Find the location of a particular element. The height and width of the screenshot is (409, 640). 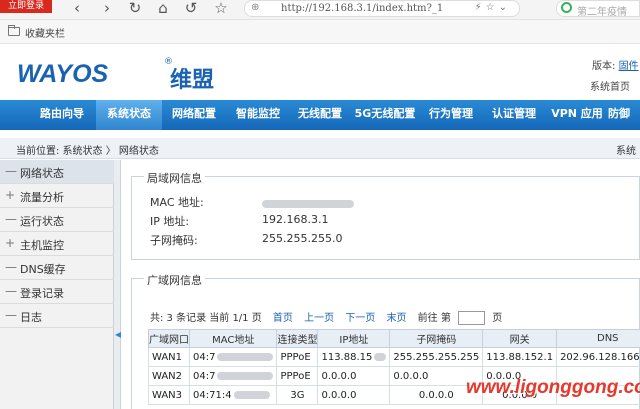

nav-system-status: 系统状态 is located at coordinates (129, 115).